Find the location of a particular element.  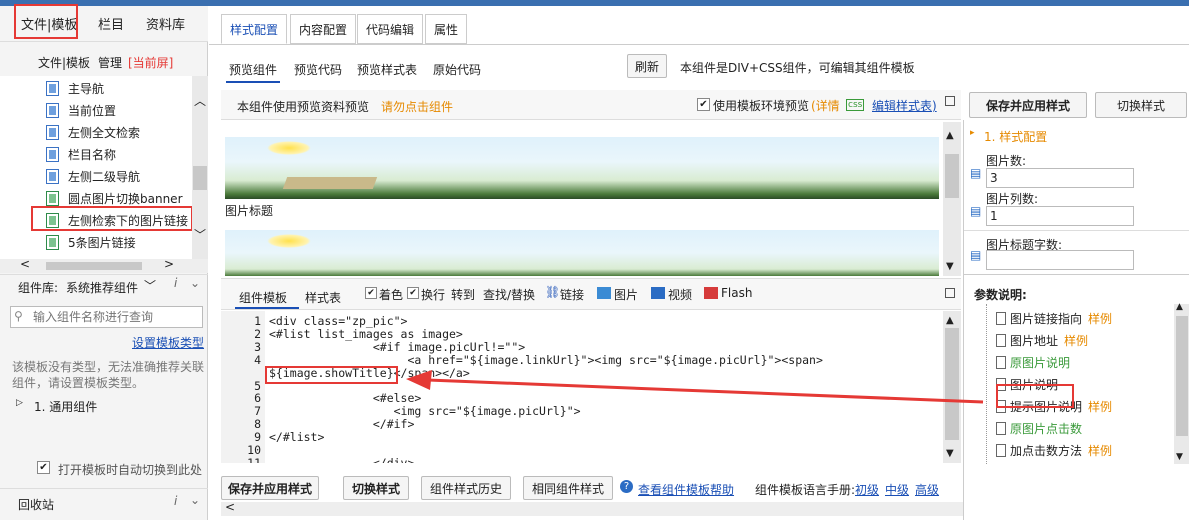

arrow-line is located at coordinates (705, 391).